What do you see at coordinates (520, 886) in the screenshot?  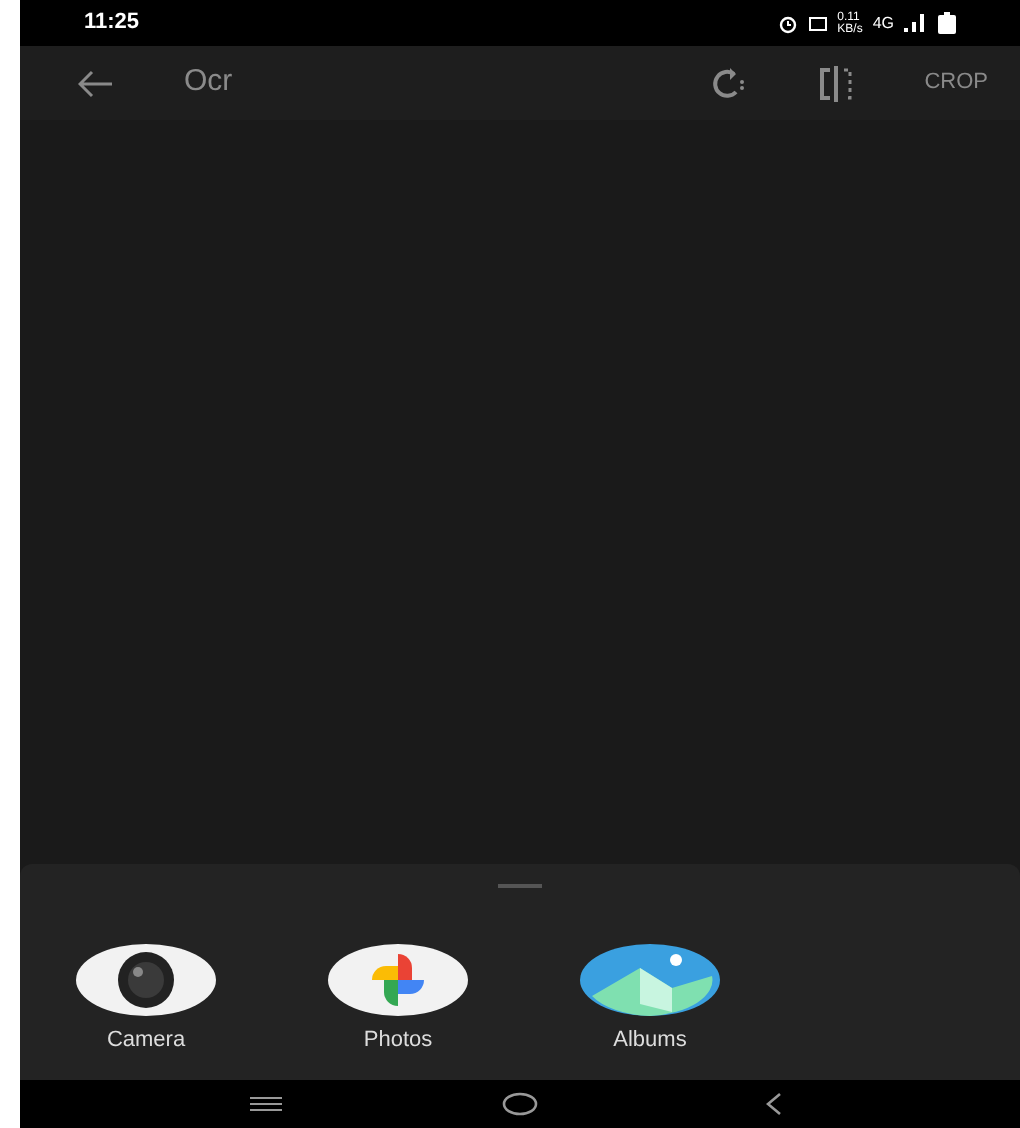 I see `drag-handle` at bounding box center [520, 886].